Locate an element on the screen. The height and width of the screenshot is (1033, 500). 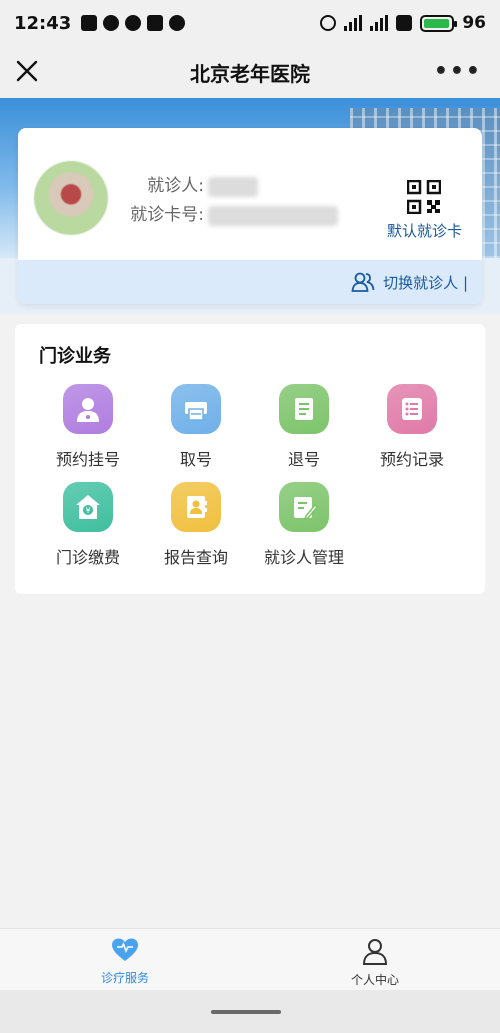
avatar is located at coordinates (71, 198).